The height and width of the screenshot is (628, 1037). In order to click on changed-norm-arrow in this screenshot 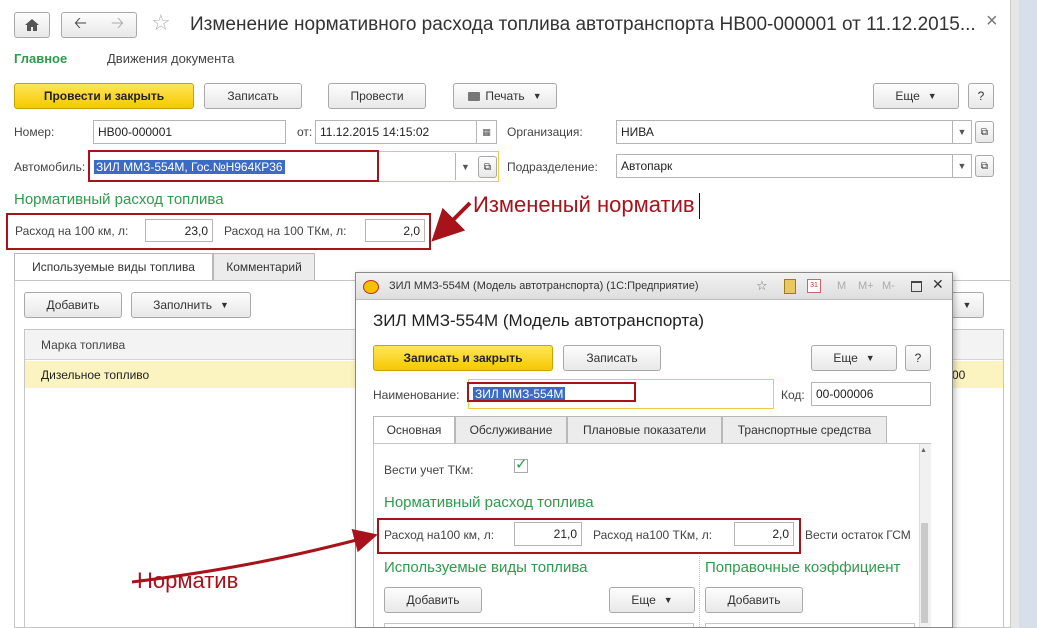, I will do `click(451, 221)`.